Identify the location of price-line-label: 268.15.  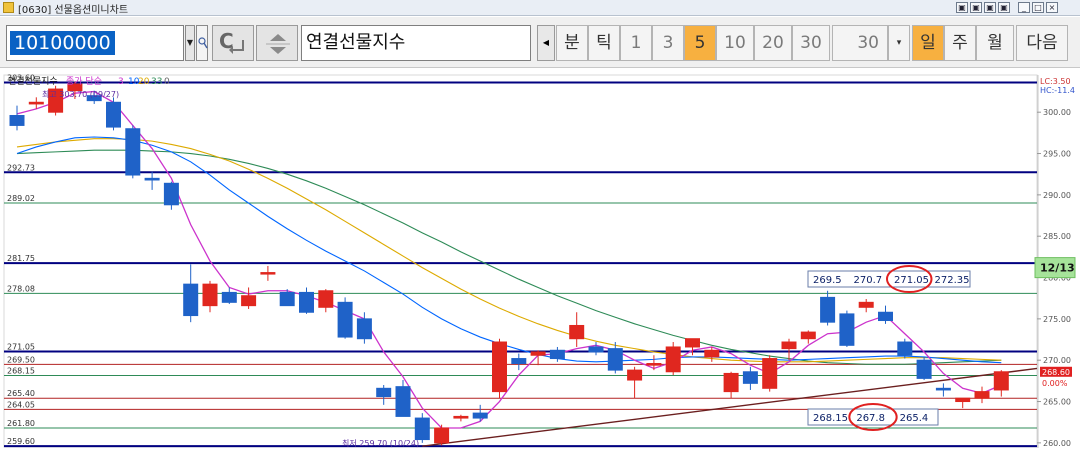
(21, 370).